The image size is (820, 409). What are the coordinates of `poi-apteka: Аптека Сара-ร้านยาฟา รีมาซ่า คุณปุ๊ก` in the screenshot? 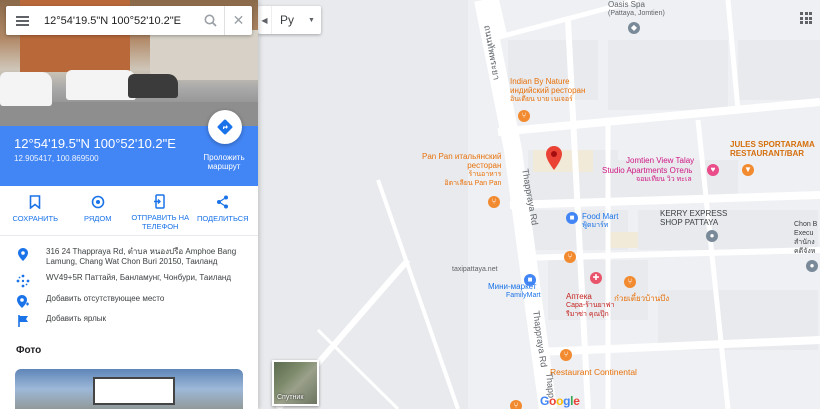 It's located at (590, 305).